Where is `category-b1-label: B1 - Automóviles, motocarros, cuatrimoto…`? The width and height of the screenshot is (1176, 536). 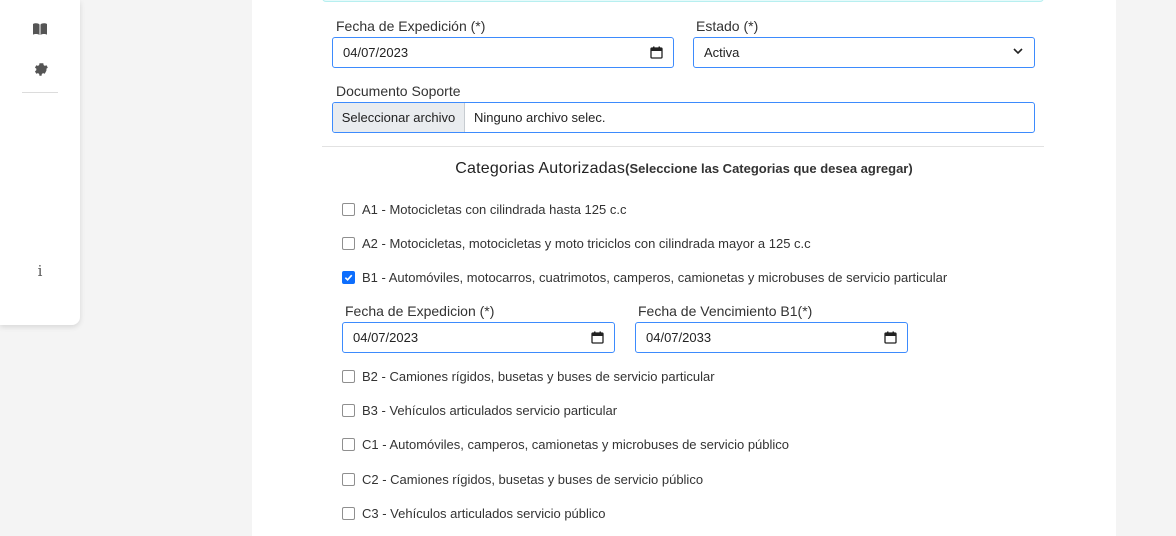 category-b1-label: B1 - Automóviles, motocarros, cuatrimoto… is located at coordinates (655, 277).